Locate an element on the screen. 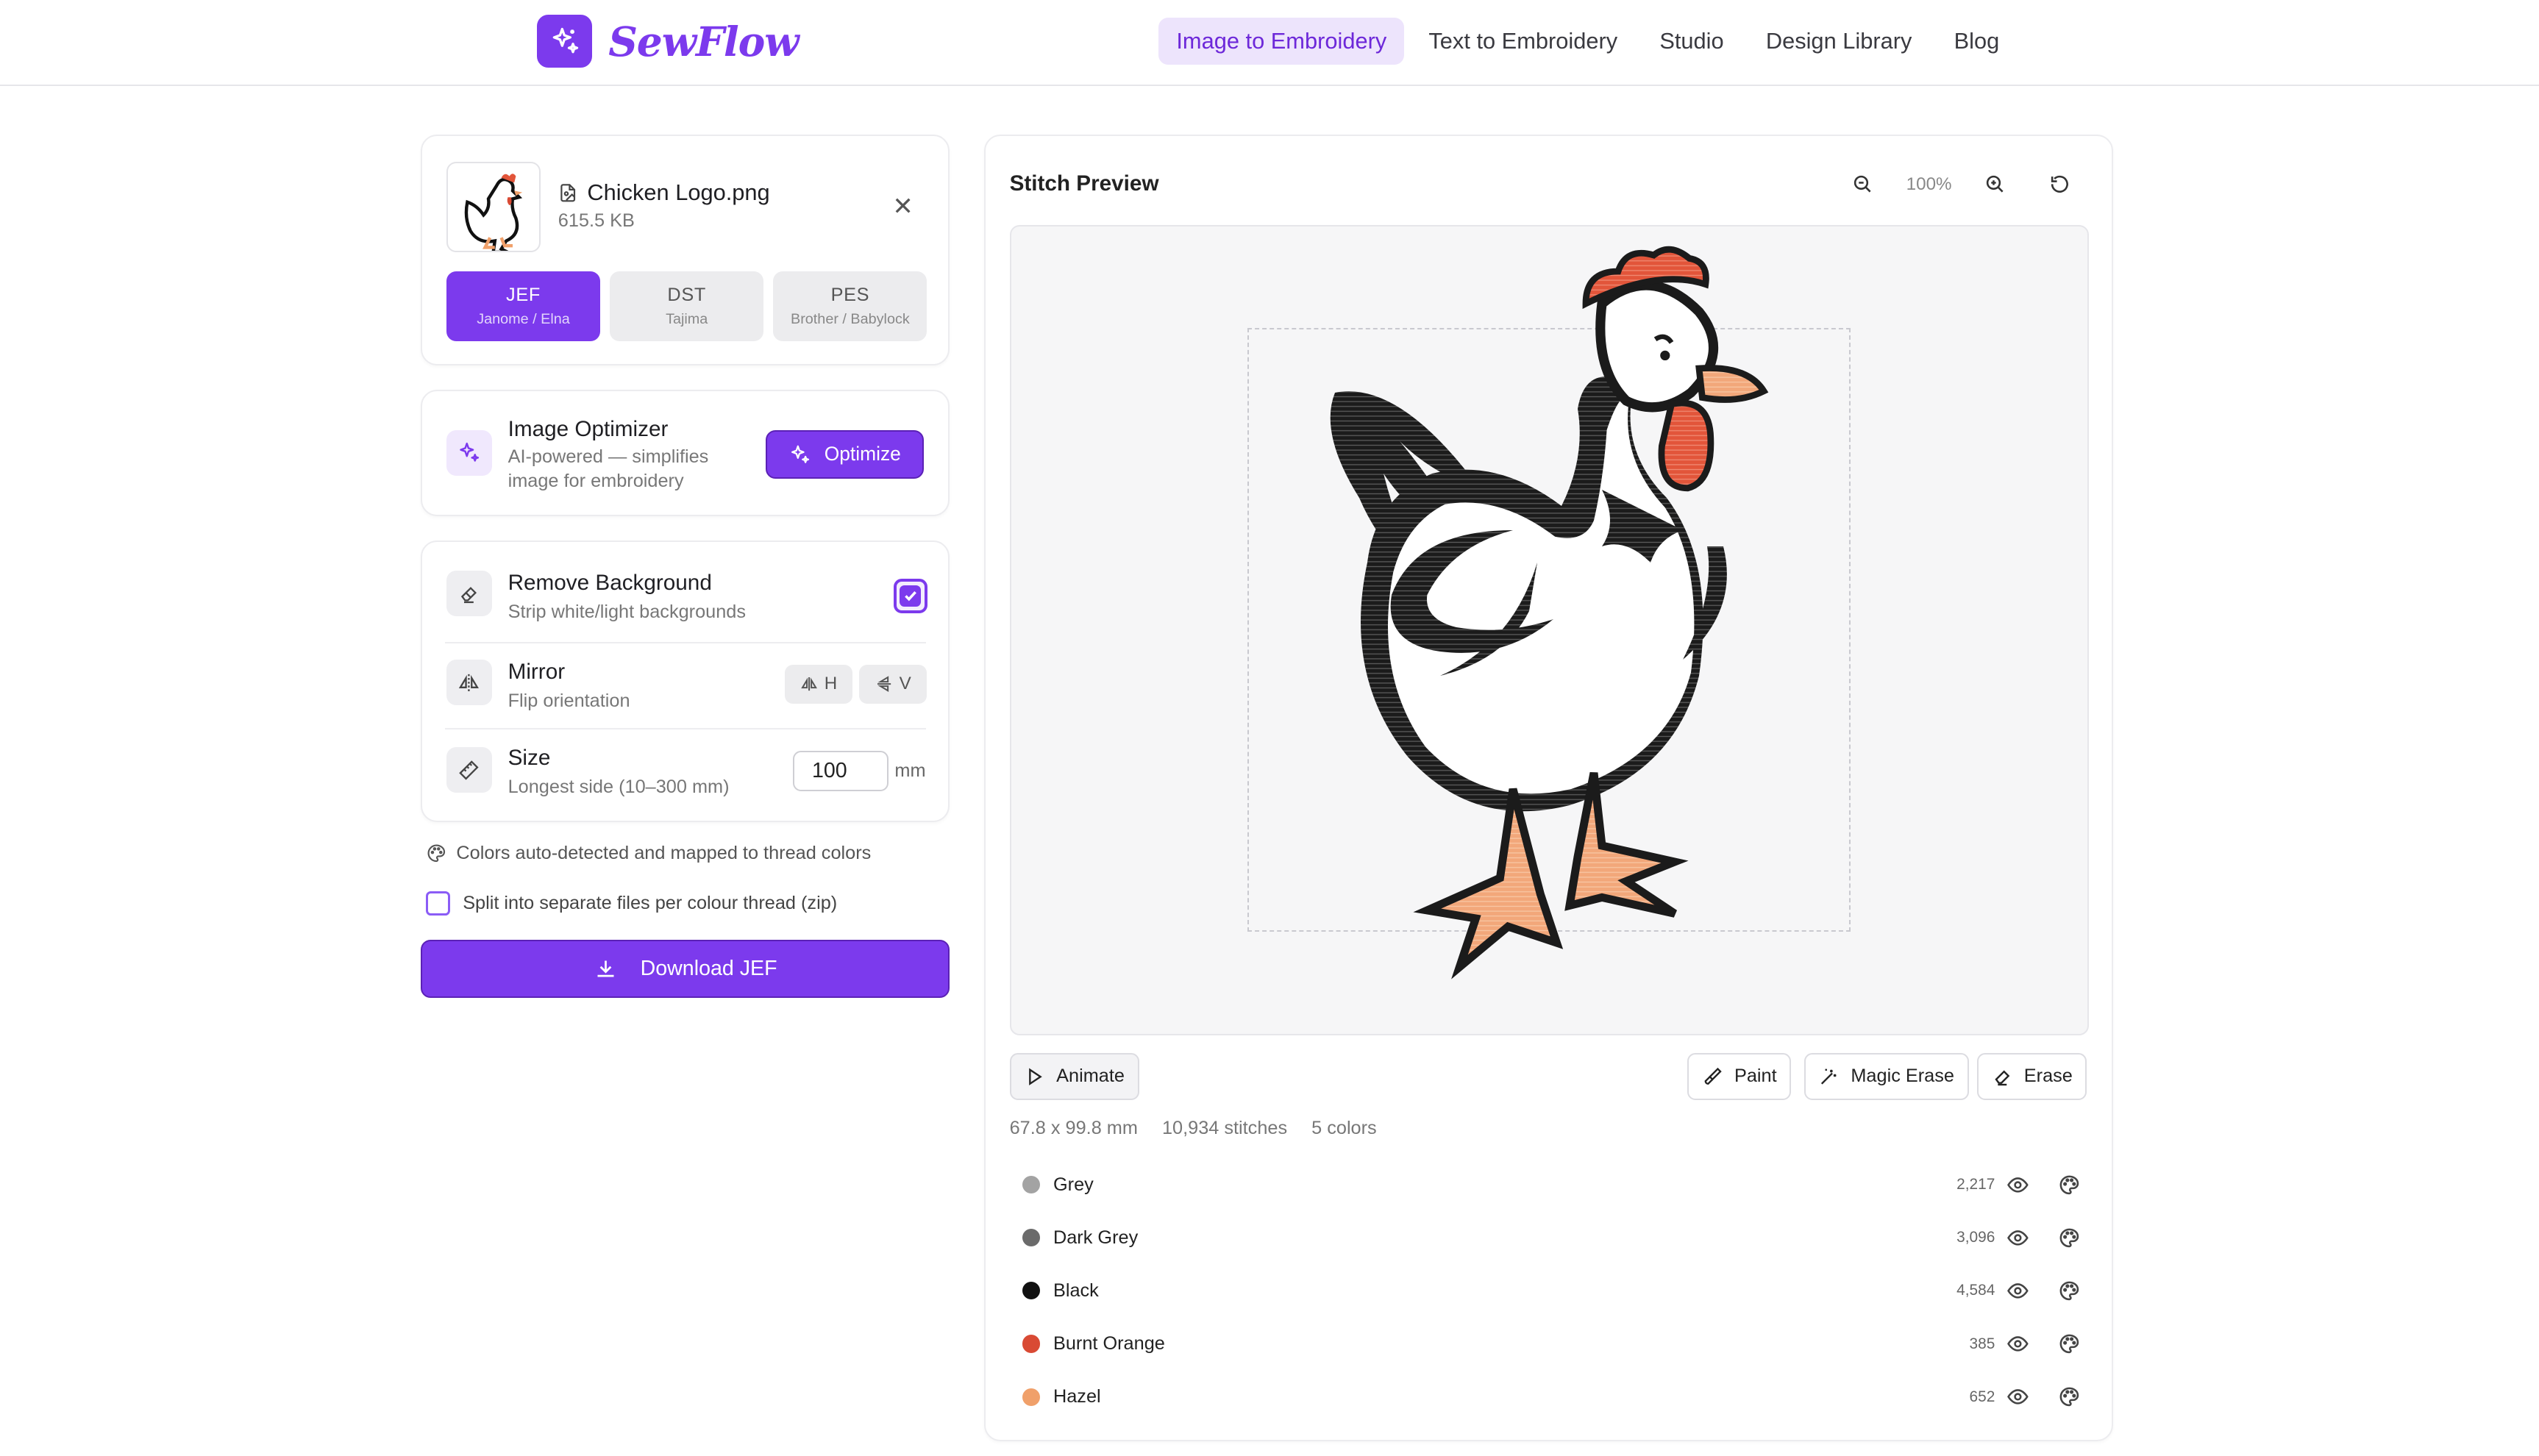 The width and height of the screenshot is (2539, 1456). file-name-text: Chicken Logo.png is located at coordinates (678, 192).